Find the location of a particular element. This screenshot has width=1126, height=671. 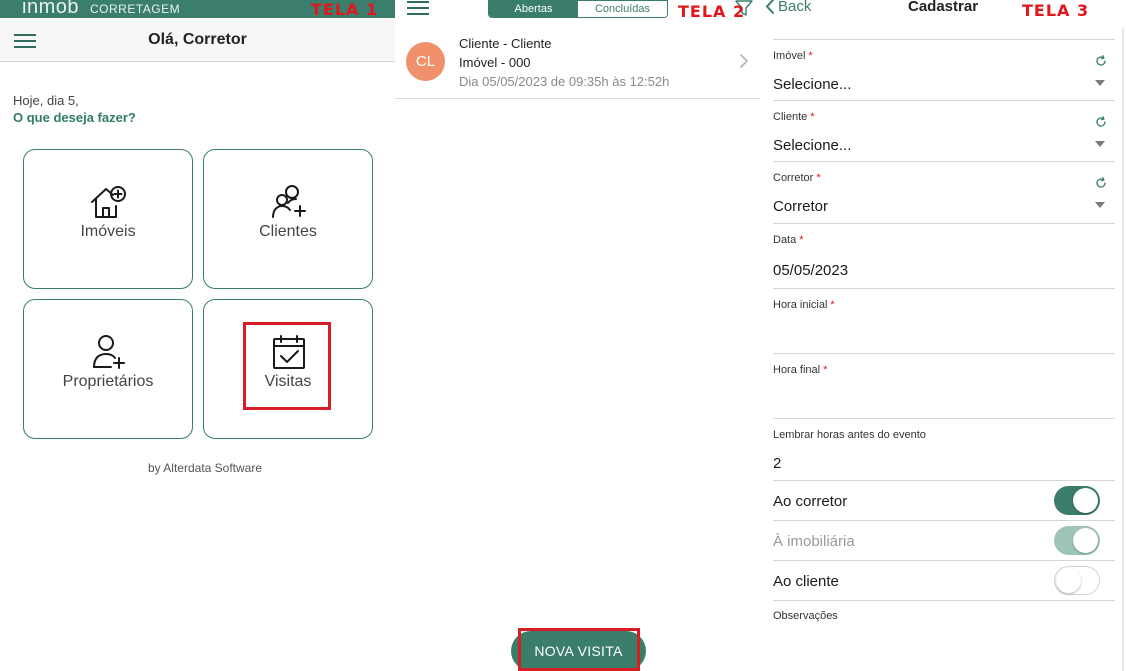

tile-imoveis: Imóveis is located at coordinates (108, 219).